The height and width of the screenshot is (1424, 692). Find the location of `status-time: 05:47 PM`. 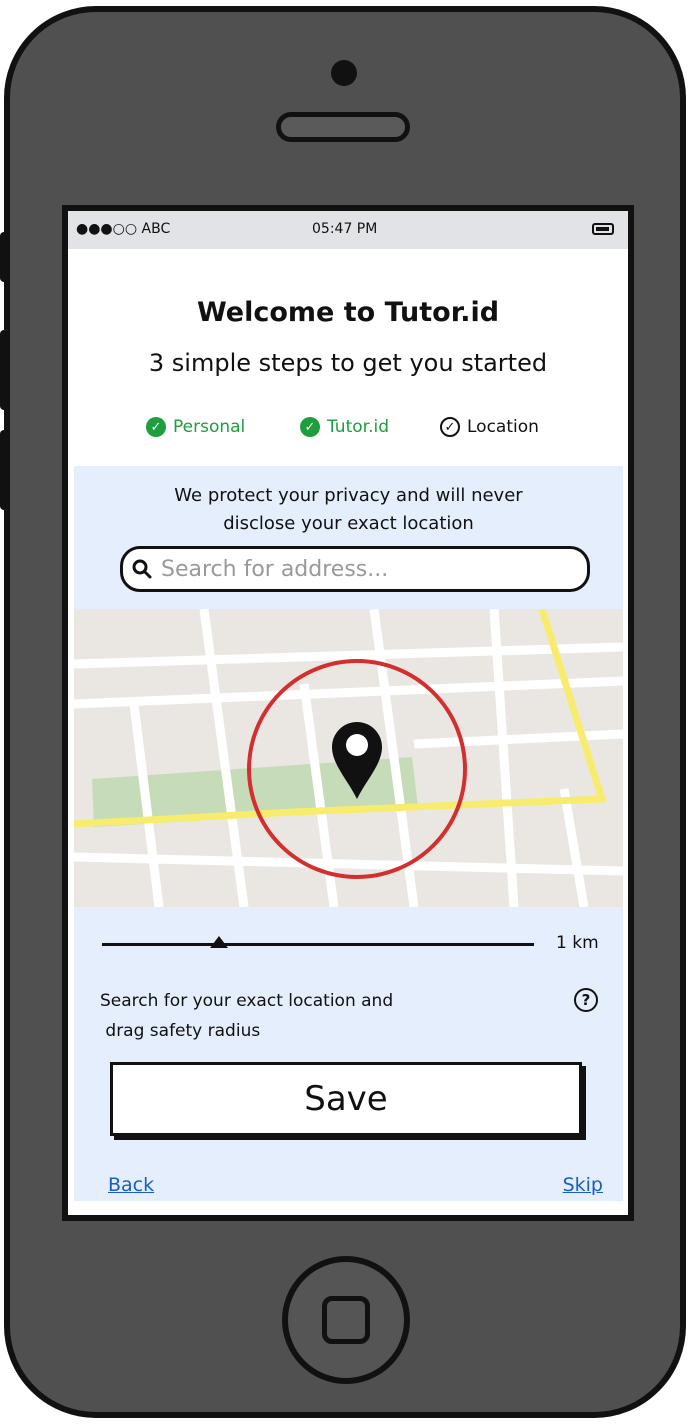

status-time: 05:47 PM is located at coordinates (345, 229).